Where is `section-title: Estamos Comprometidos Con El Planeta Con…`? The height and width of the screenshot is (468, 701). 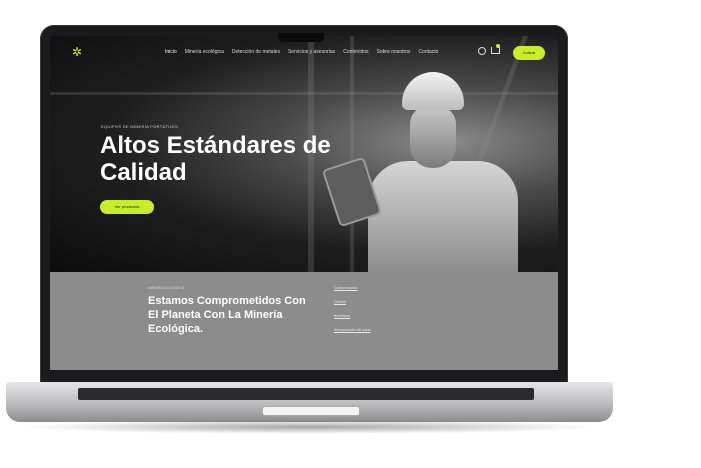 section-title: Estamos Comprometidos Con El Planeta Con… is located at coordinates (227, 315).